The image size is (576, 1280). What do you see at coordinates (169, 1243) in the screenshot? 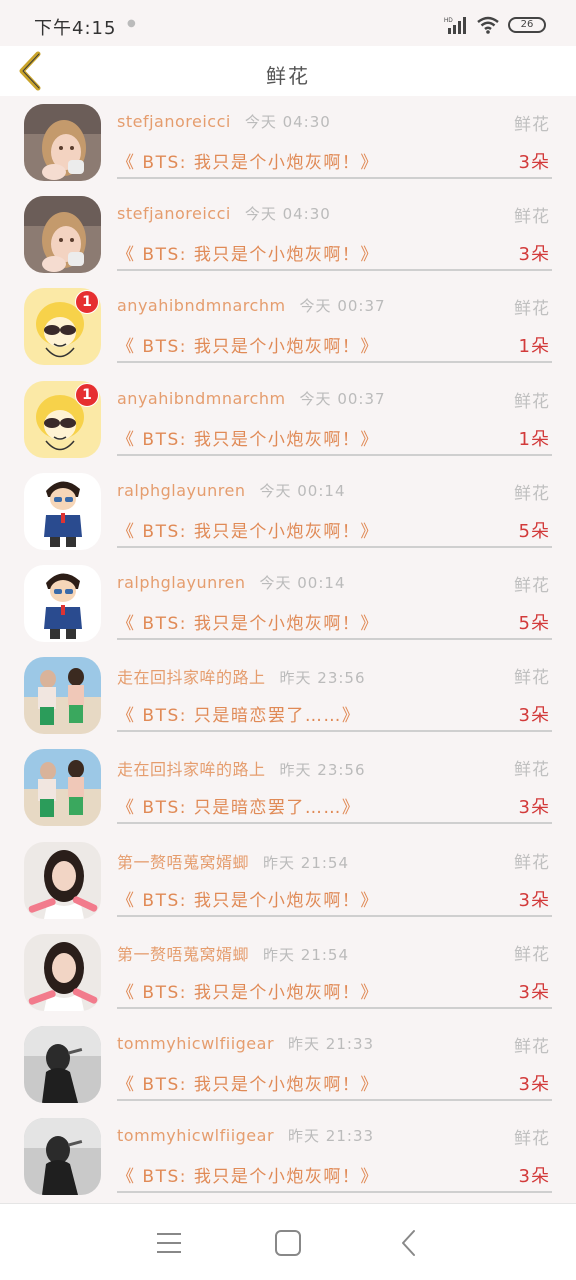
I see `menu-icon` at bounding box center [169, 1243].